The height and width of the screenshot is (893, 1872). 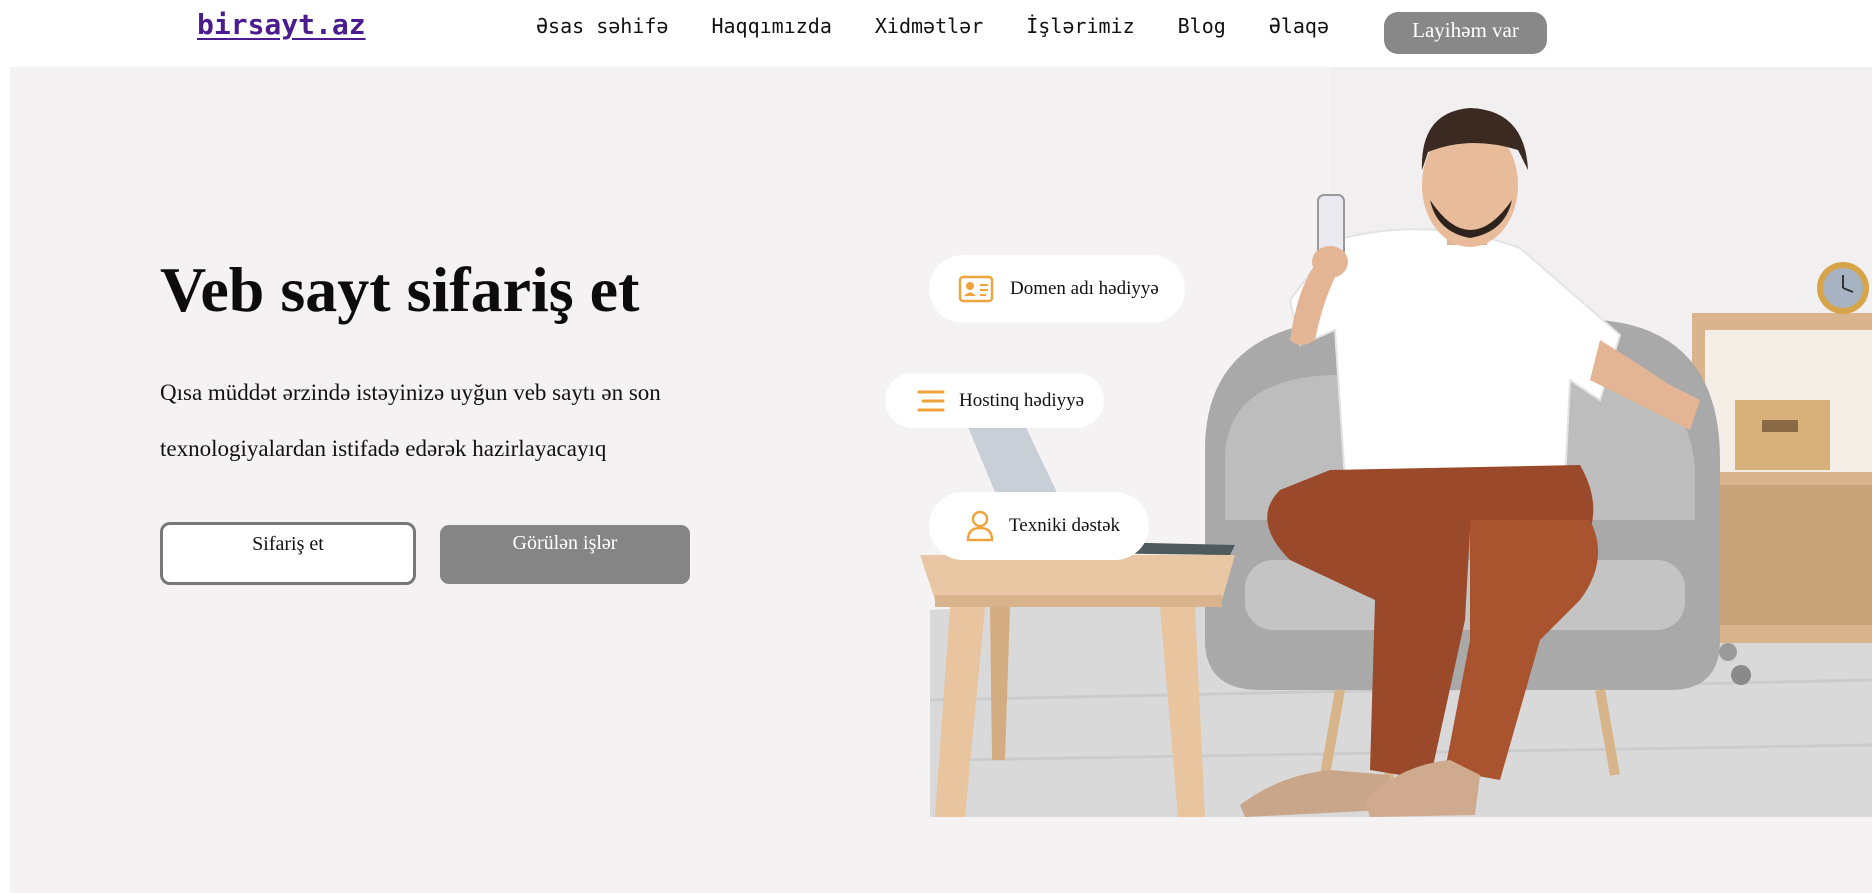 What do you see at coordinates (602, 26) in the screenshot?
I see `nav-home: Əsas səhifə` at bounding box center [602, 26].